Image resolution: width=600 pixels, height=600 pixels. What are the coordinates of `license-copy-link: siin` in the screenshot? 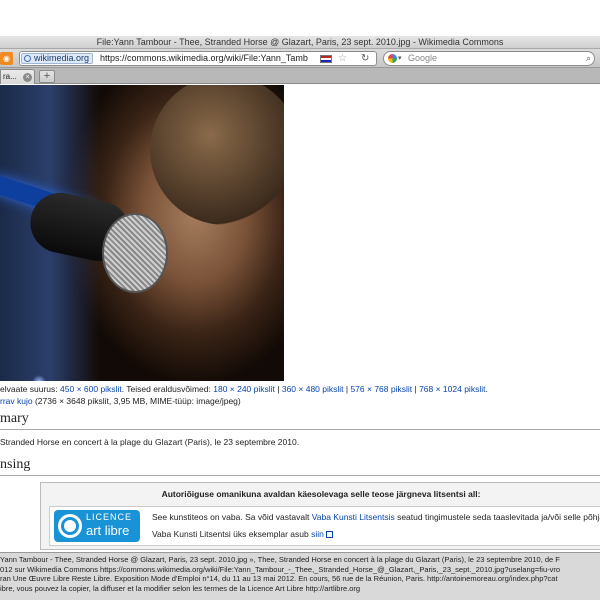 It's located at (317, 534).